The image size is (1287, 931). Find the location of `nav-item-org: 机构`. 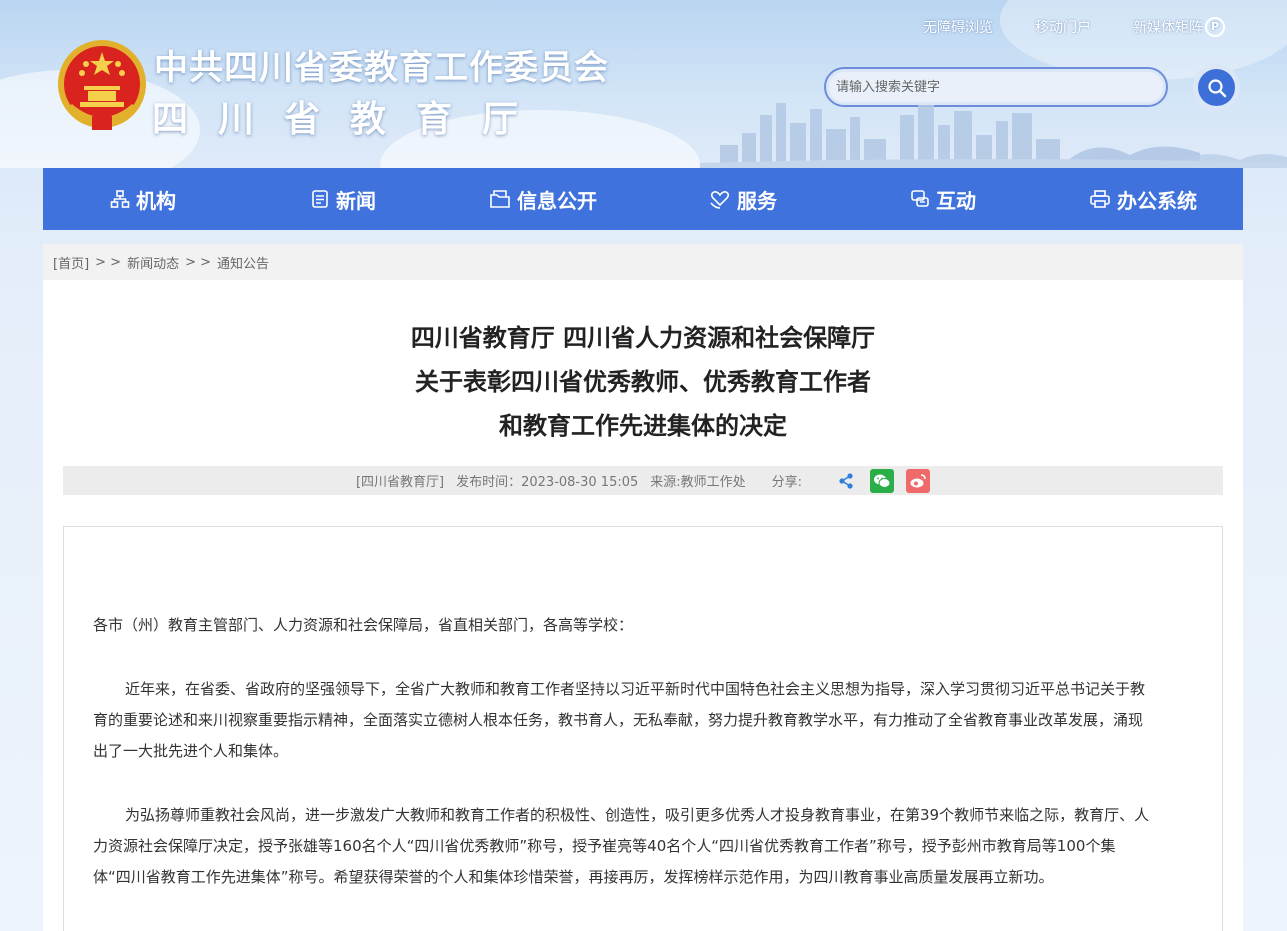

nav-item-org: 机构 is located at coordinates (143, 199).